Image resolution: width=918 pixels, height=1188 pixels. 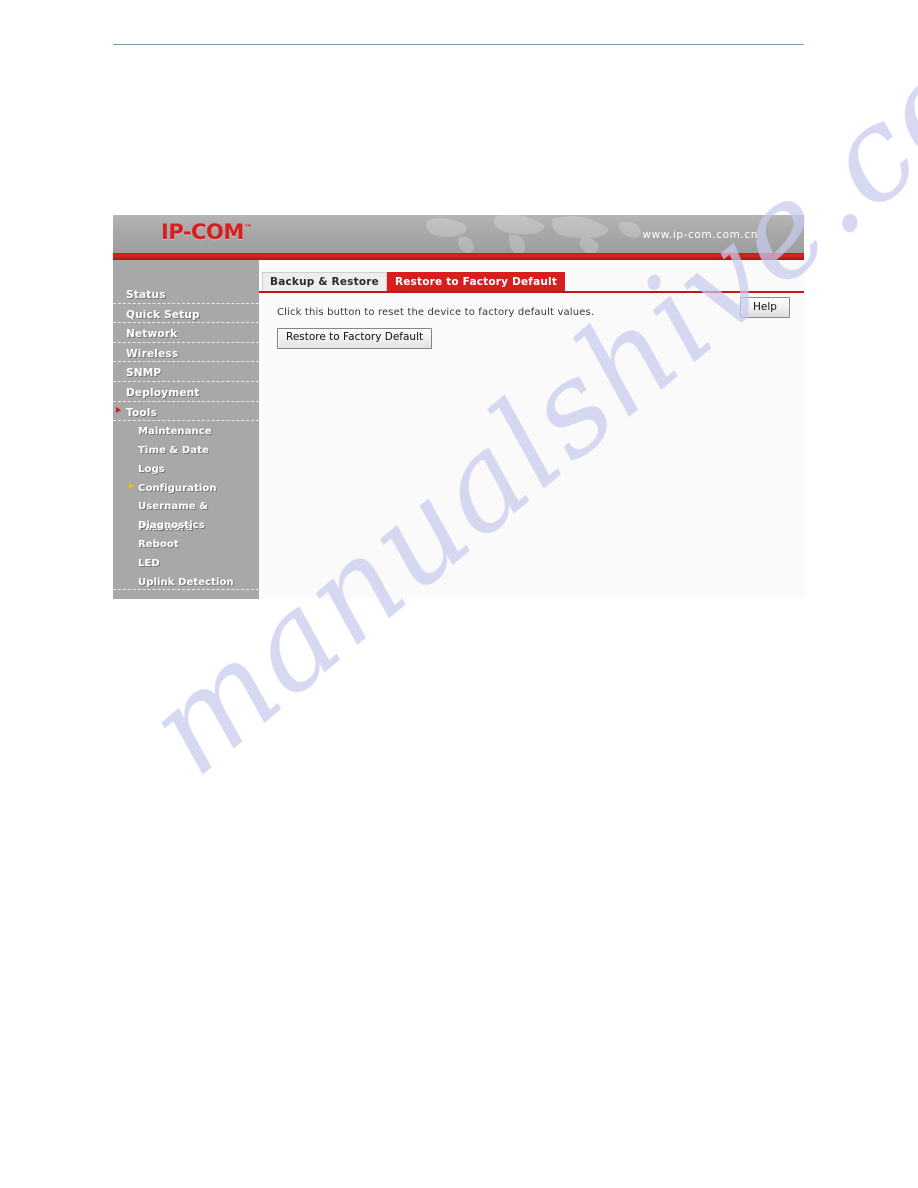 I want to click on tab-restore-to-factory-default: Restore to Factory Default, so click(x=476, y=281).